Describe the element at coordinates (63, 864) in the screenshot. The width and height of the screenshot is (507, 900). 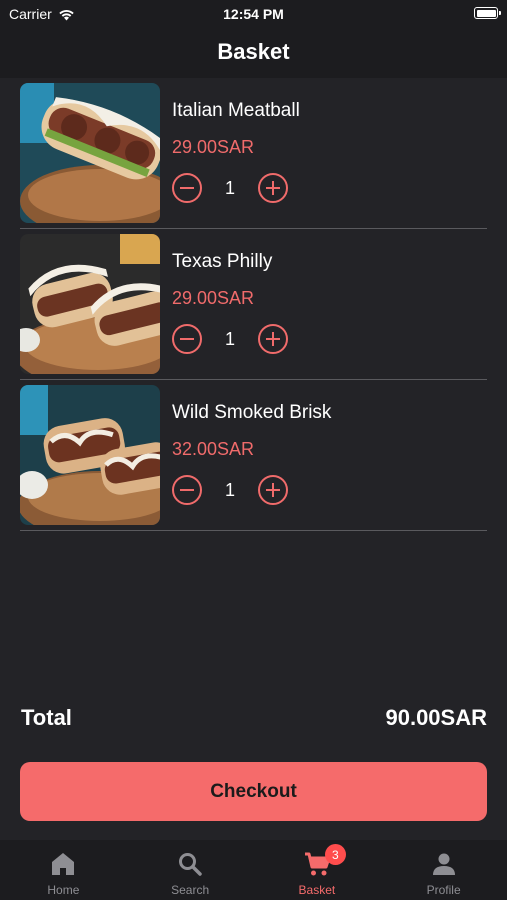
I see `home-icon` at that location.